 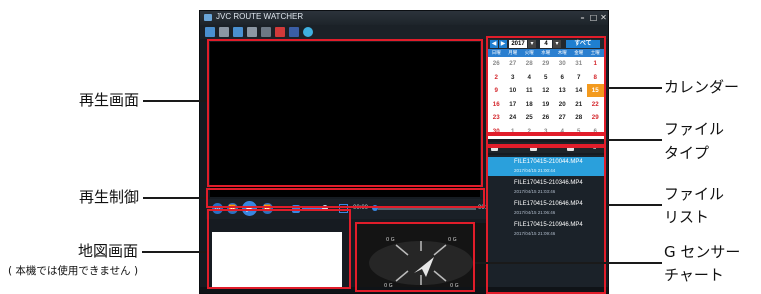 I want to click on close-button: ✕, so click(x=603, y=17).